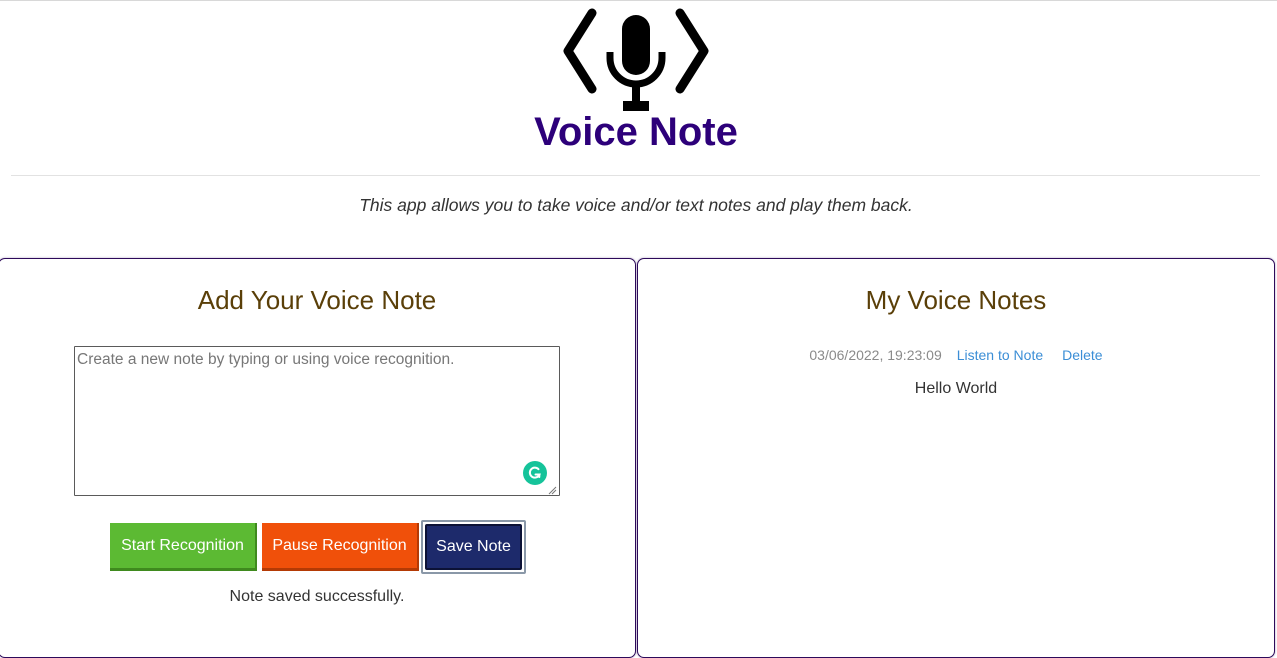 The image size is (1277, 658). What do you see at coordinates (956, 355) in the screenshot?
I see `note-item-meta: 03/06/2022, 19:23:09 Listen to Note Delete` at bounding box center [956, 355].